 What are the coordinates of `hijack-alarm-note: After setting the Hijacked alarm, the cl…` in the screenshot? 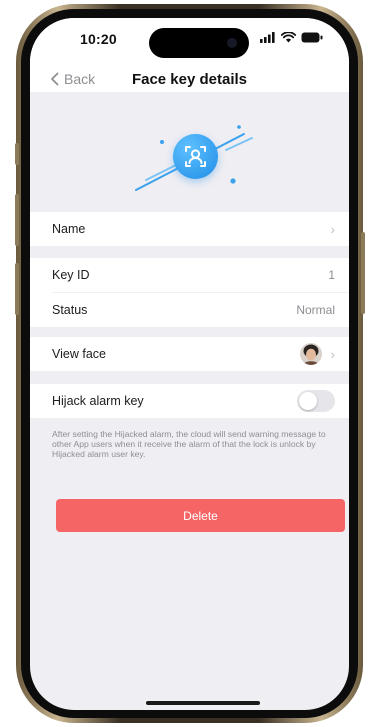 It's located at (189, 444).